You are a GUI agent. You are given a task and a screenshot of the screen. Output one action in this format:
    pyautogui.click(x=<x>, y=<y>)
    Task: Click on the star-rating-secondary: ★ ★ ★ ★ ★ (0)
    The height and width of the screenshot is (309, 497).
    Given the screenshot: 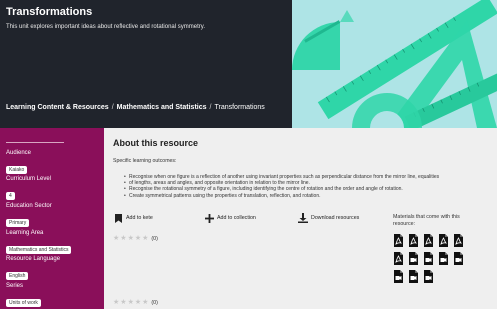 What is the action you would take?
    pyautogui.click(x=135, y=302)
    